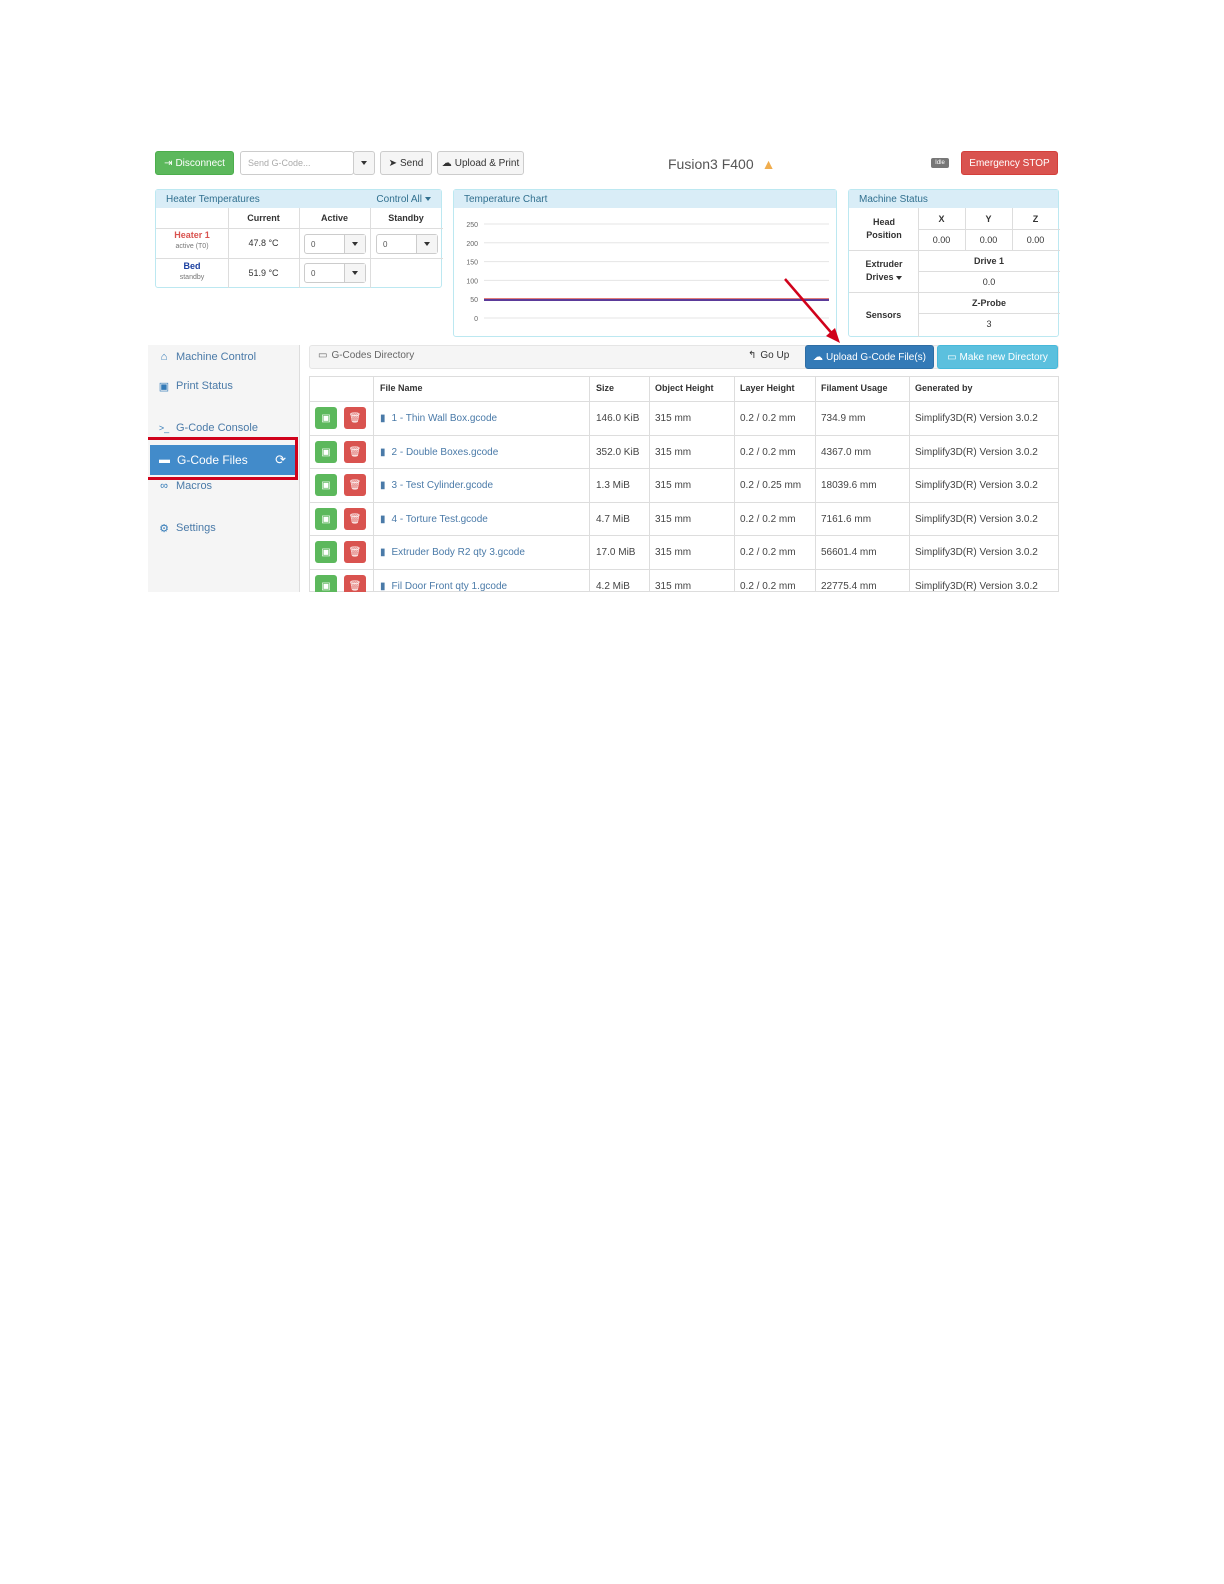 This screenshot has height=1584, width=1224. I want to click on col-object-height: Object Height, so click(684, 388).